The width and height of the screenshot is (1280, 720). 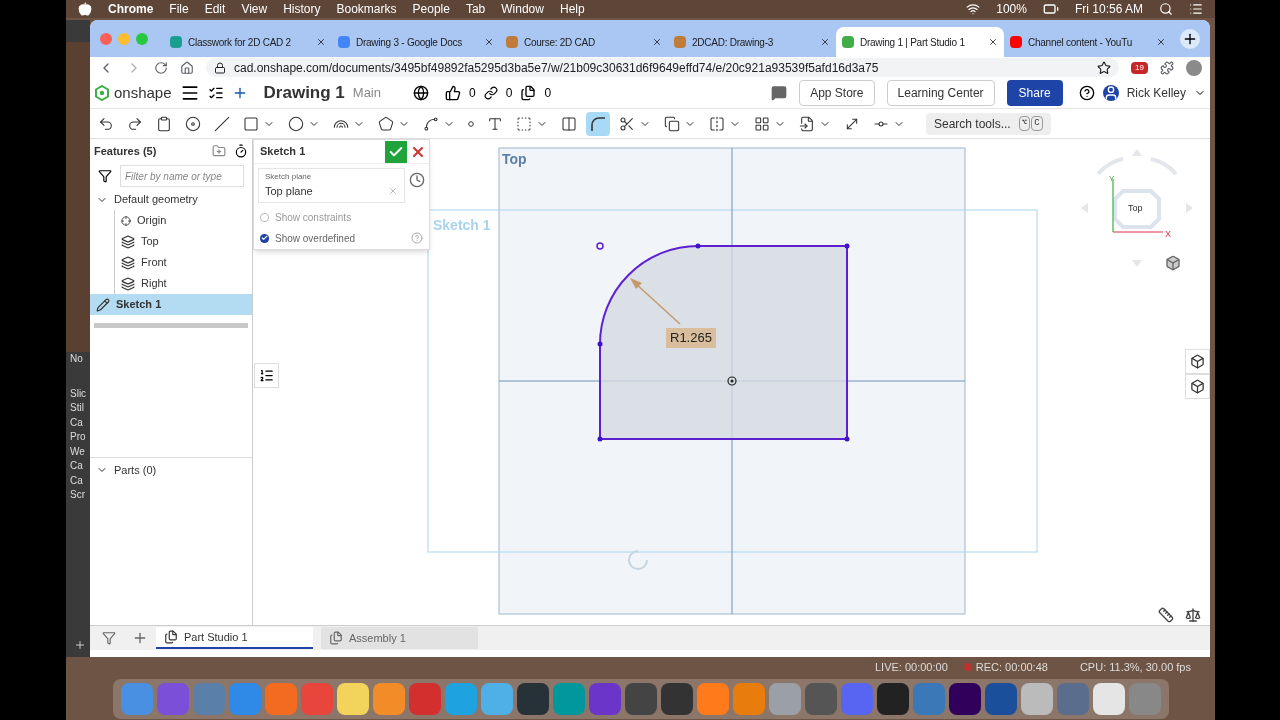 What do you see at coordinates (416, 42) in the screenshot?
I see `browser-tab: Drawing 3 - Google Docs` at bounding box center [416, 42].